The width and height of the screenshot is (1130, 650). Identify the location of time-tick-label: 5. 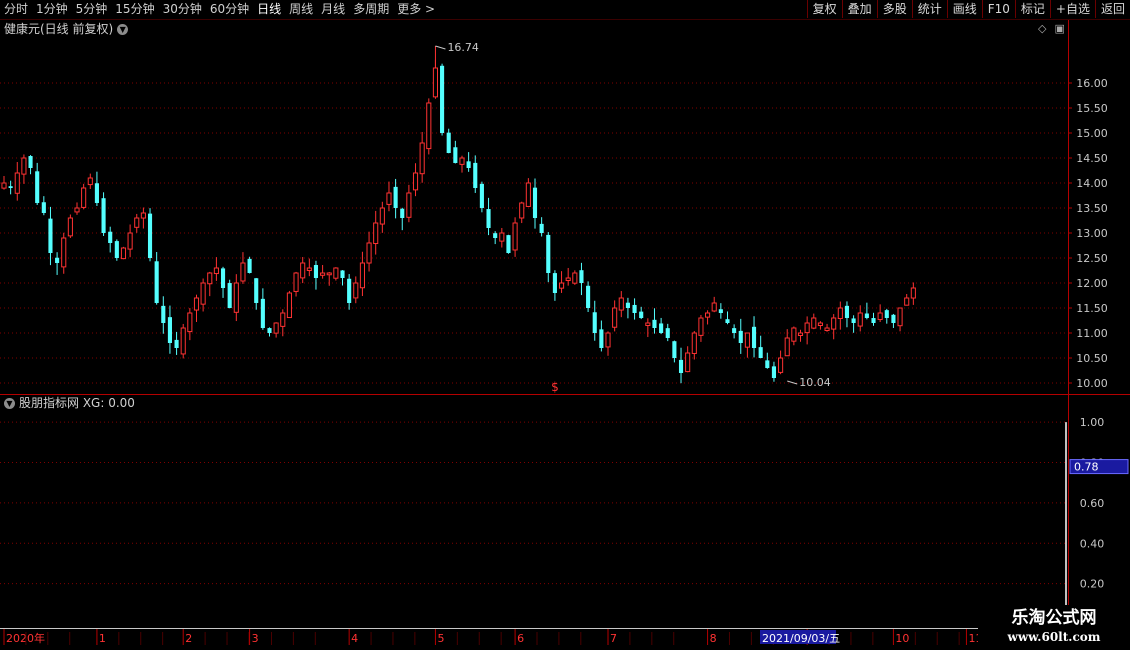
(440, 638).